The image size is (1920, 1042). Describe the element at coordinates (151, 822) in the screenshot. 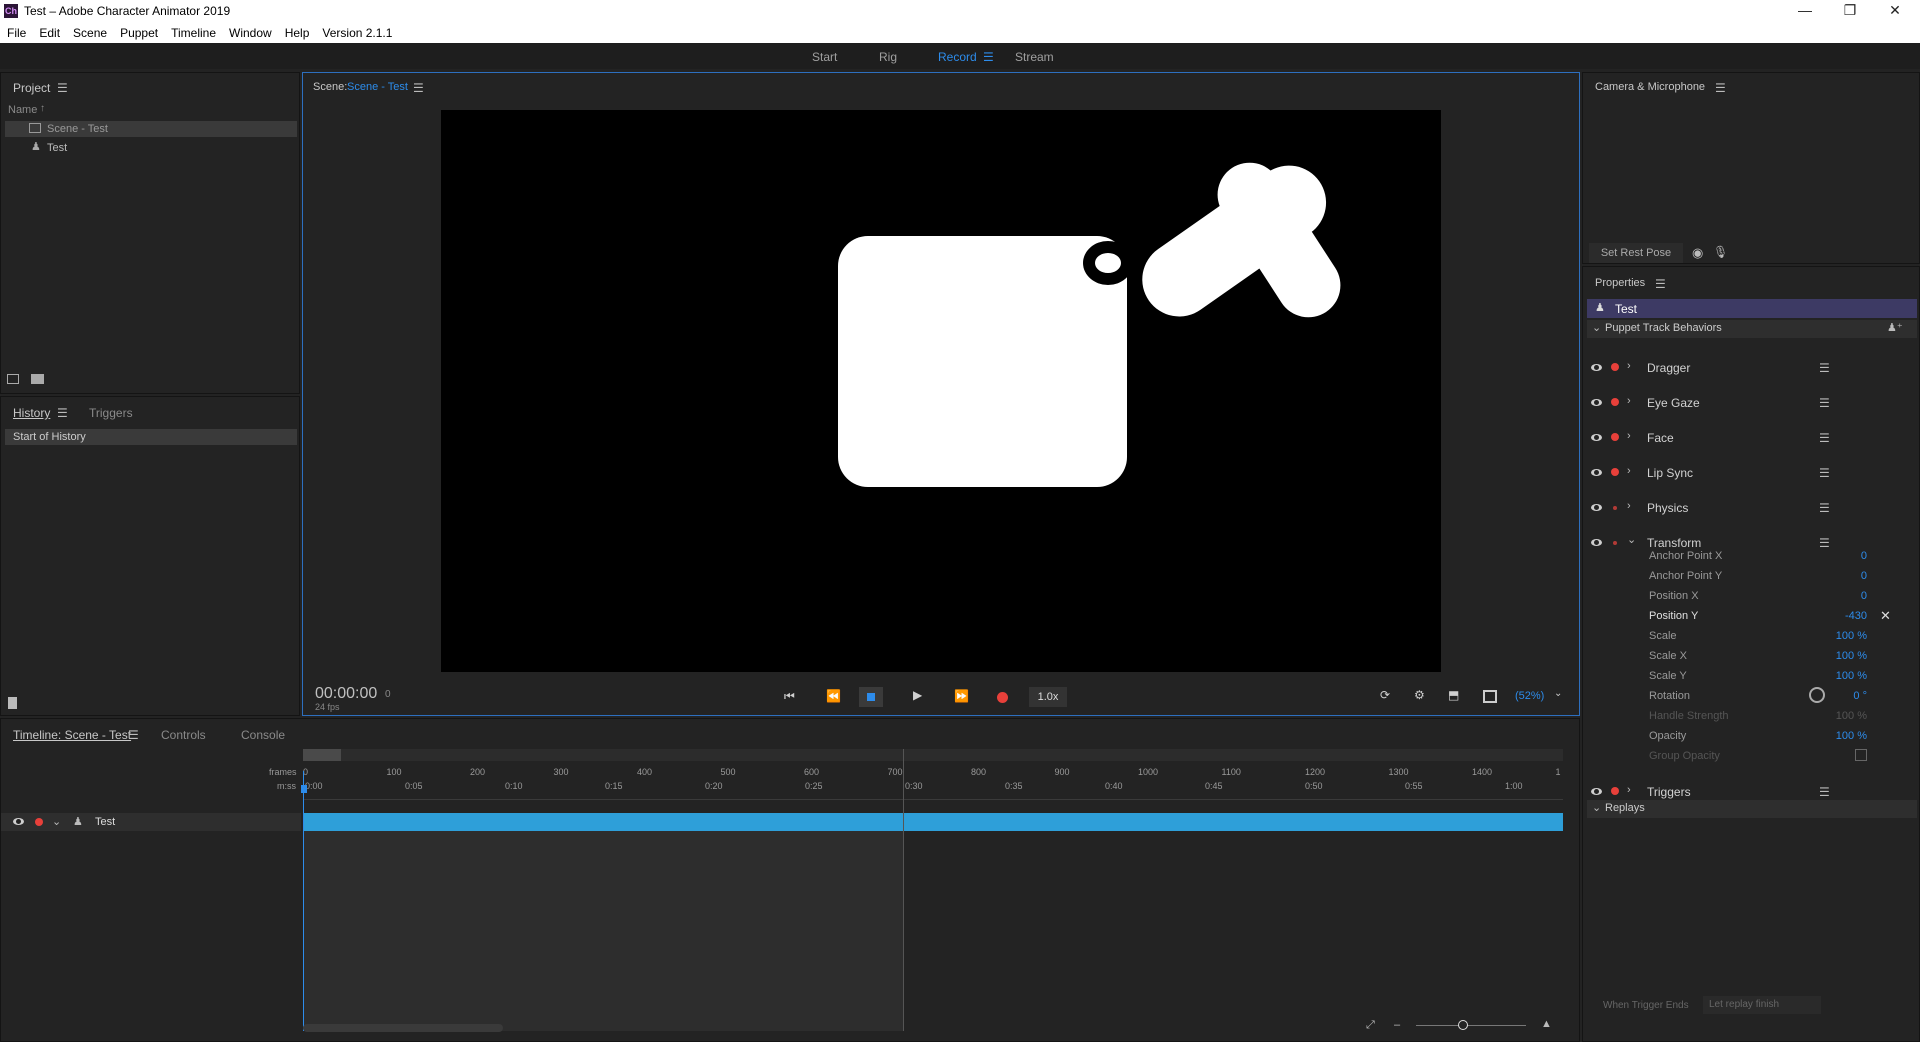

I see `track-header: ⌄ ♟ Test` at that location.